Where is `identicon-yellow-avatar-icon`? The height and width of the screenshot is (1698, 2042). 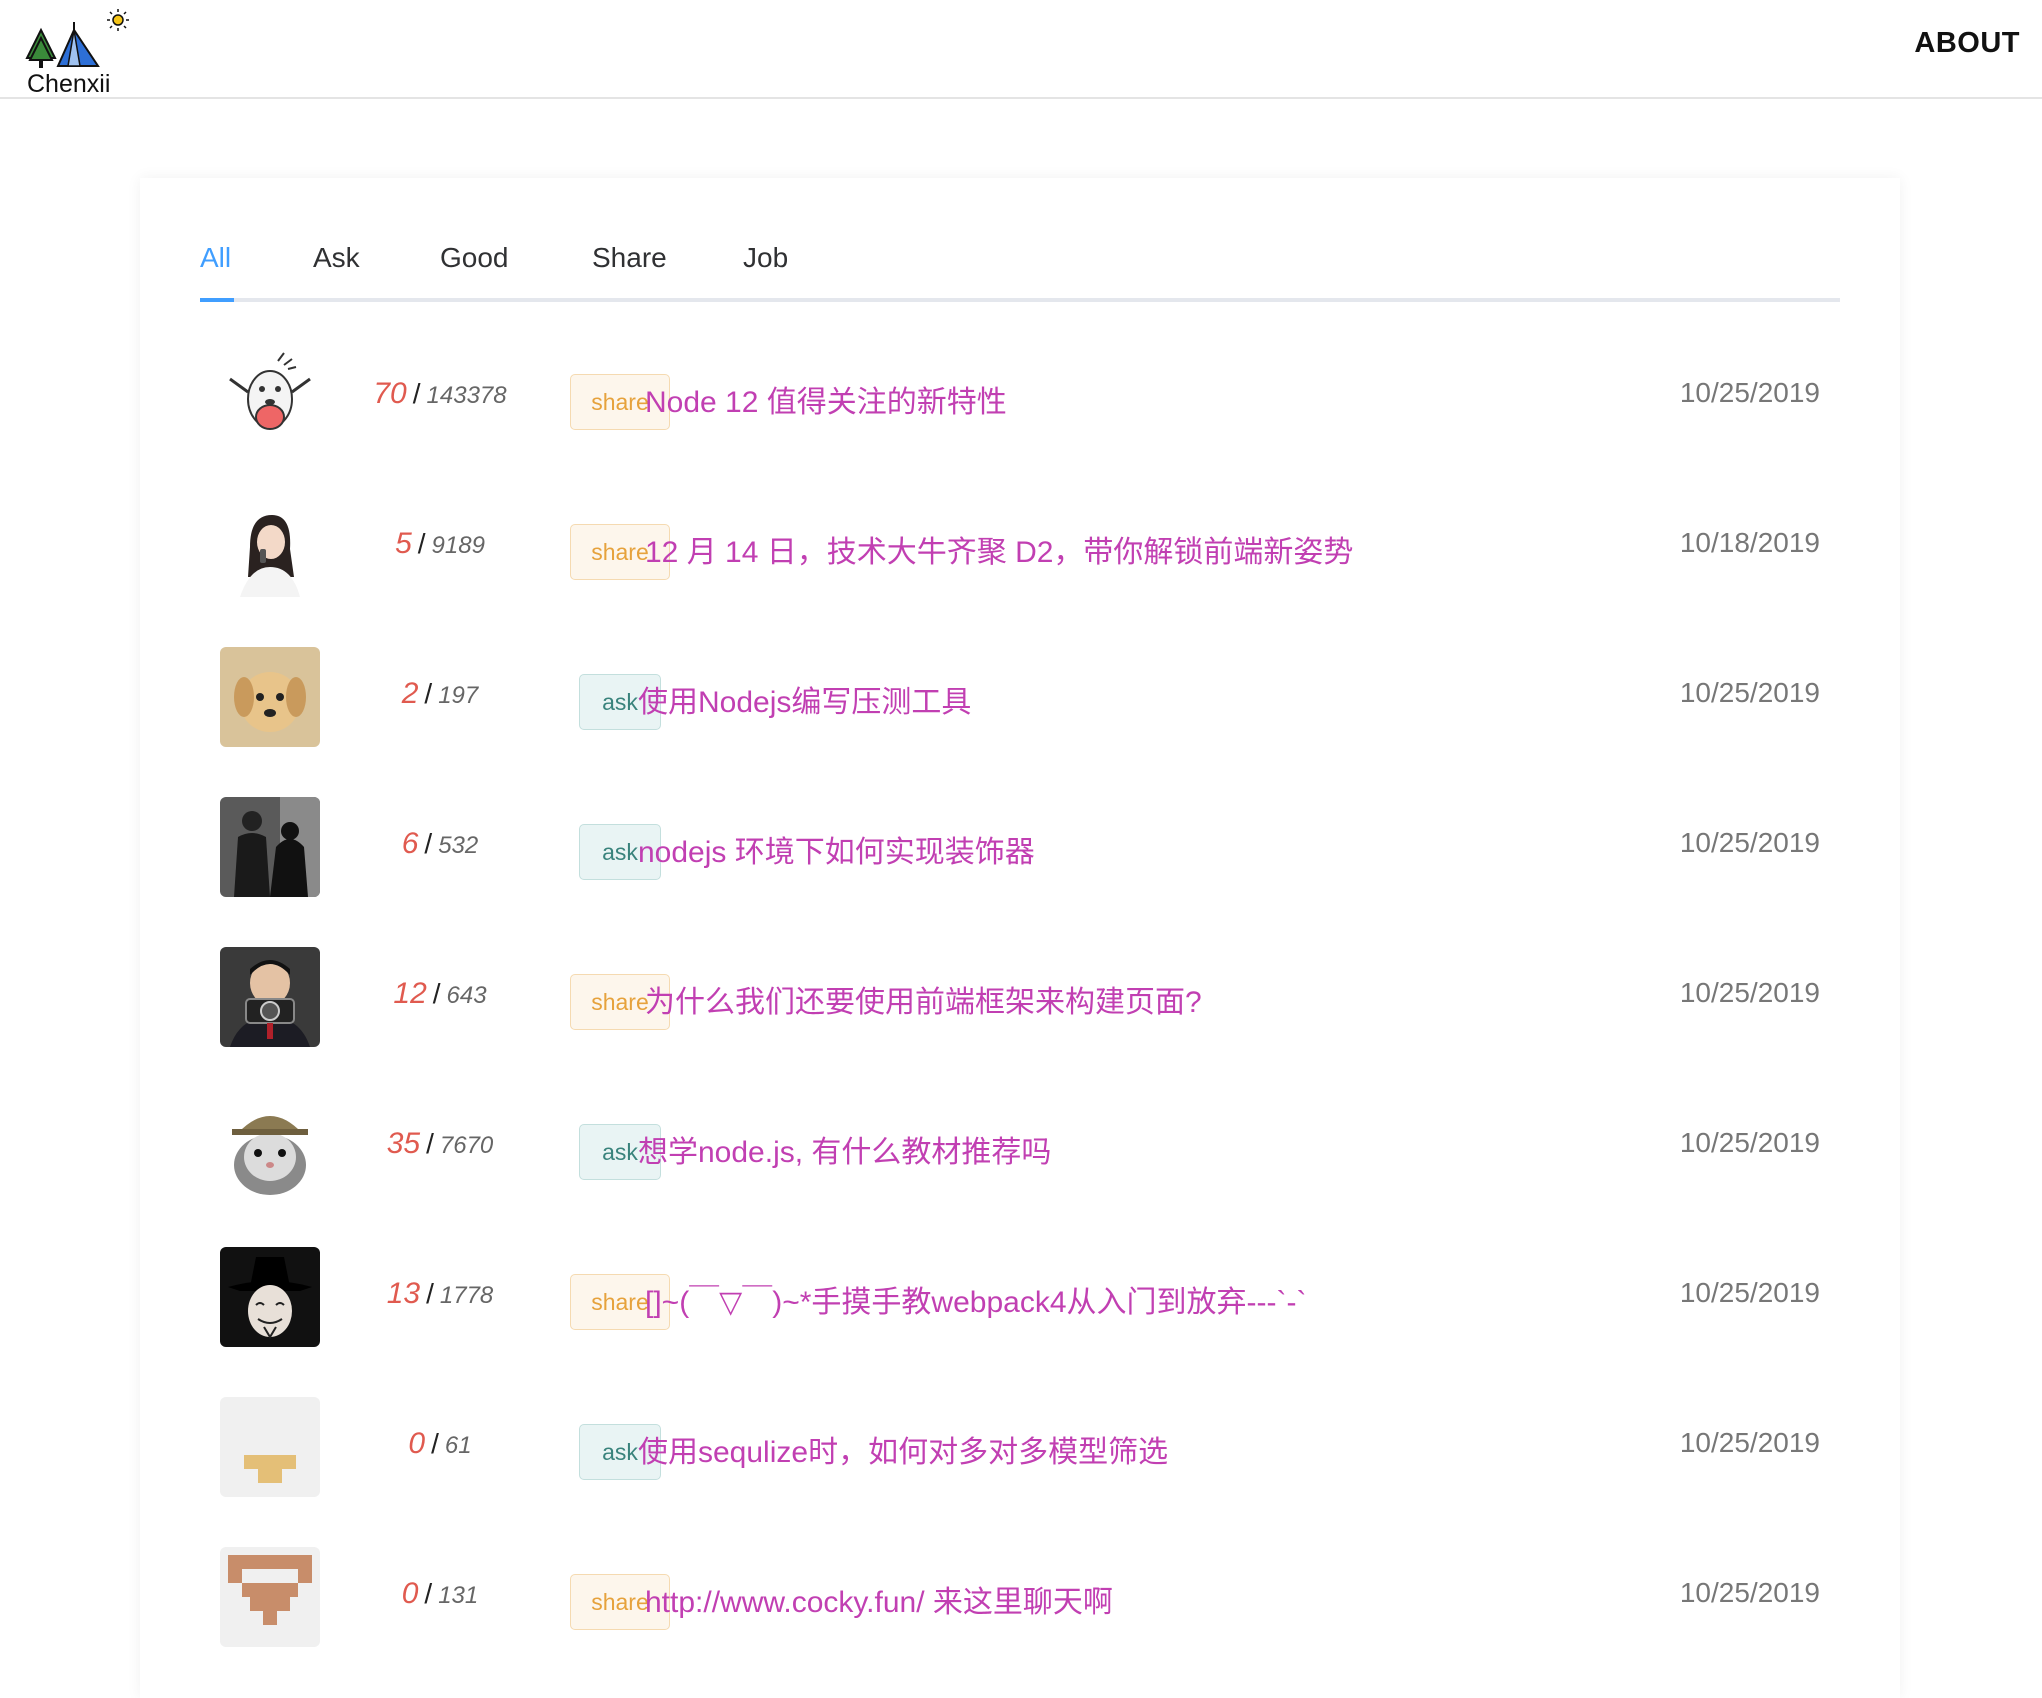 identicon-yellow-avatar-icon is located at coordinates (270, 1447).